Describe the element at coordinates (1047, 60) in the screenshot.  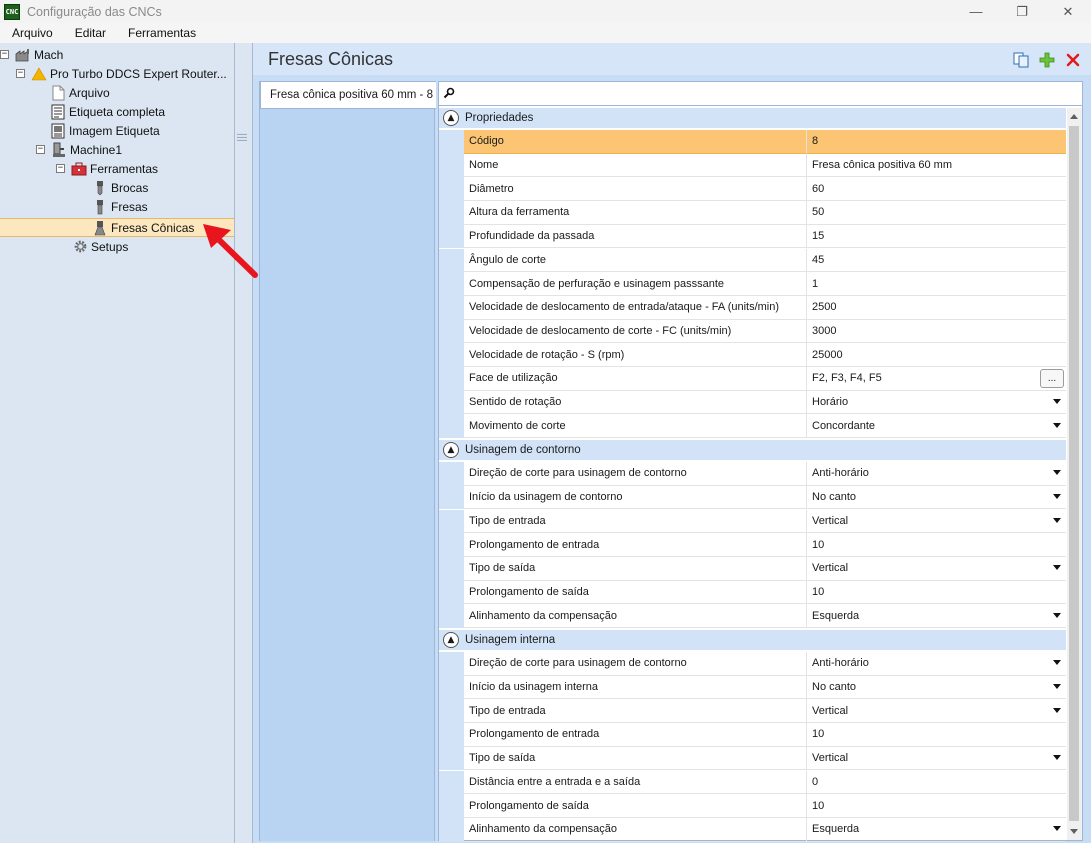
I see `add-icon` at that location.